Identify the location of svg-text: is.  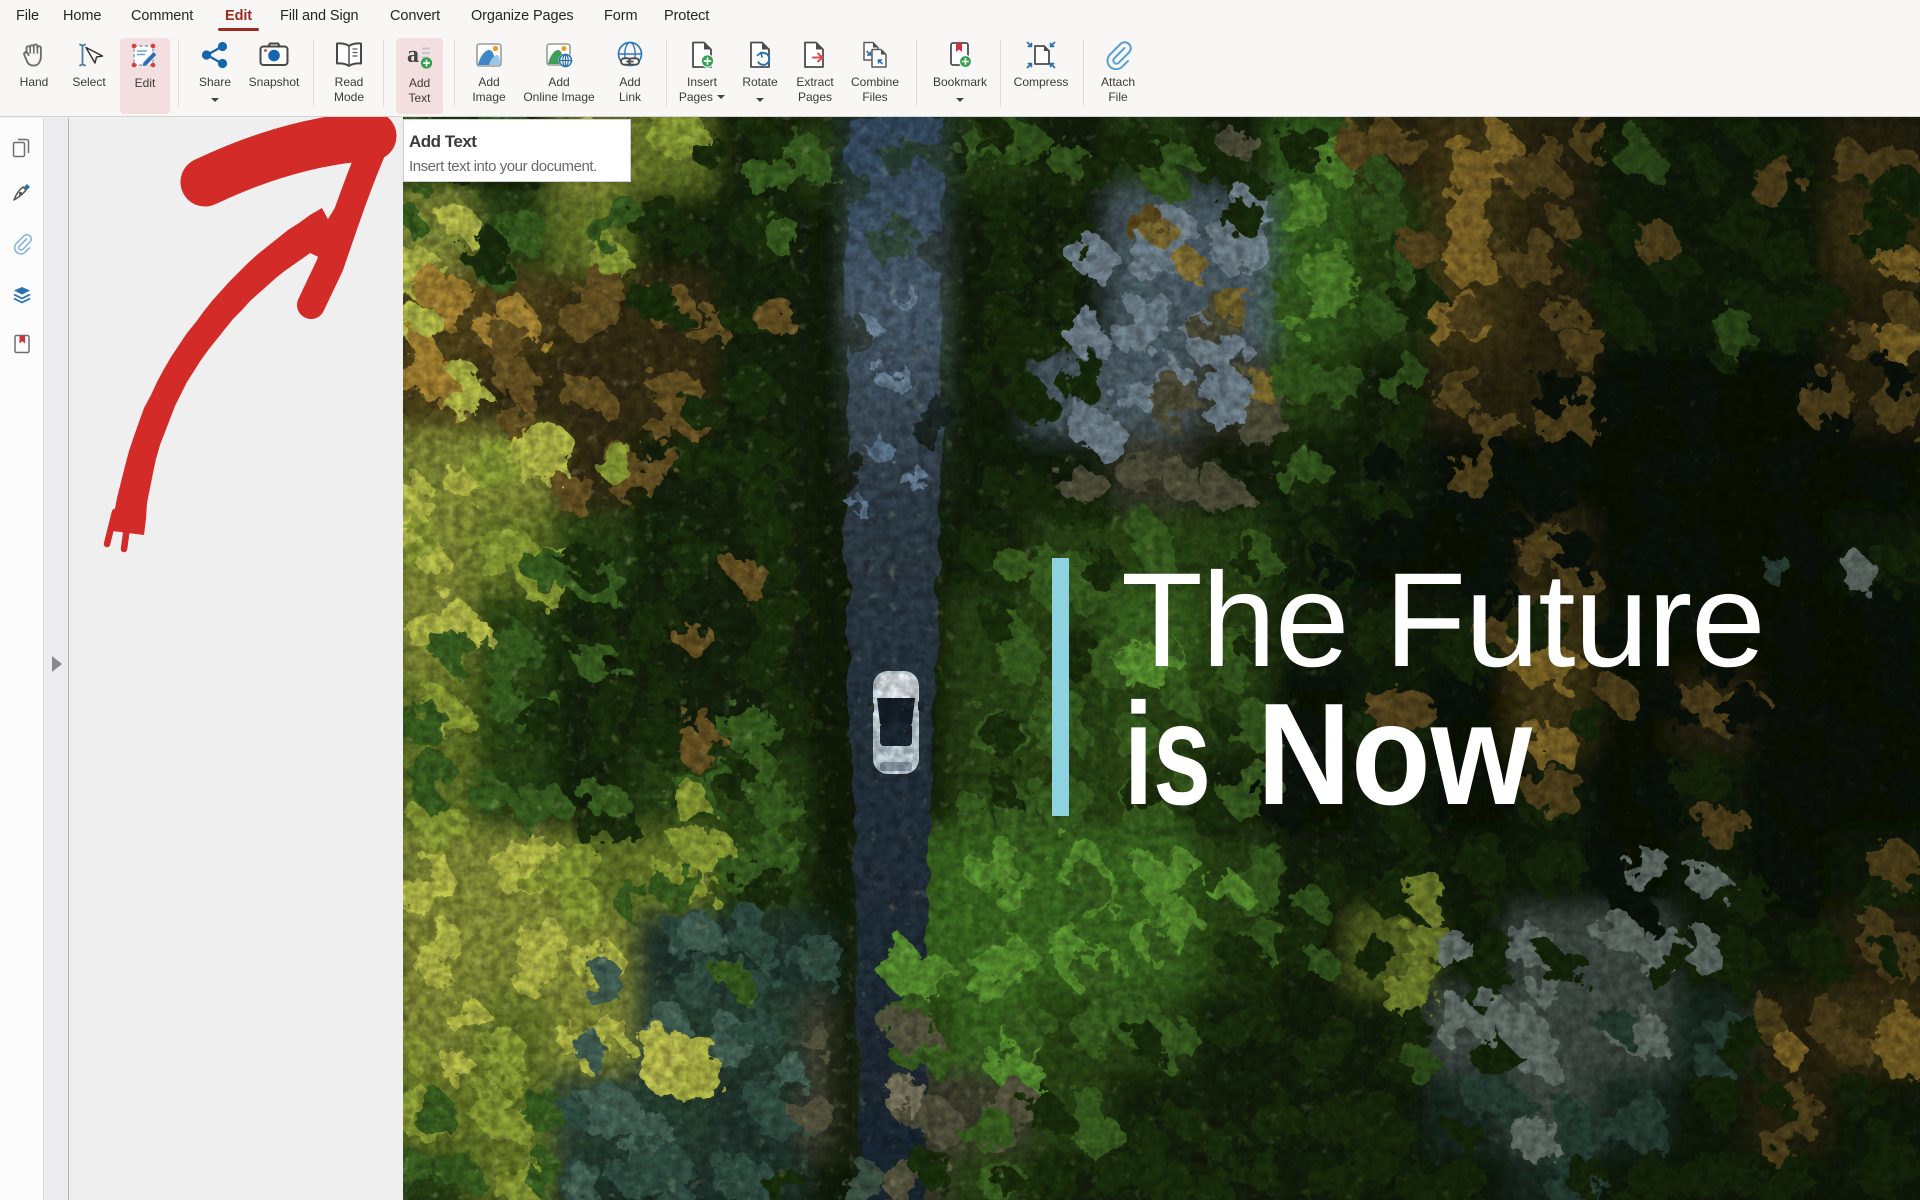
(1167, 751).